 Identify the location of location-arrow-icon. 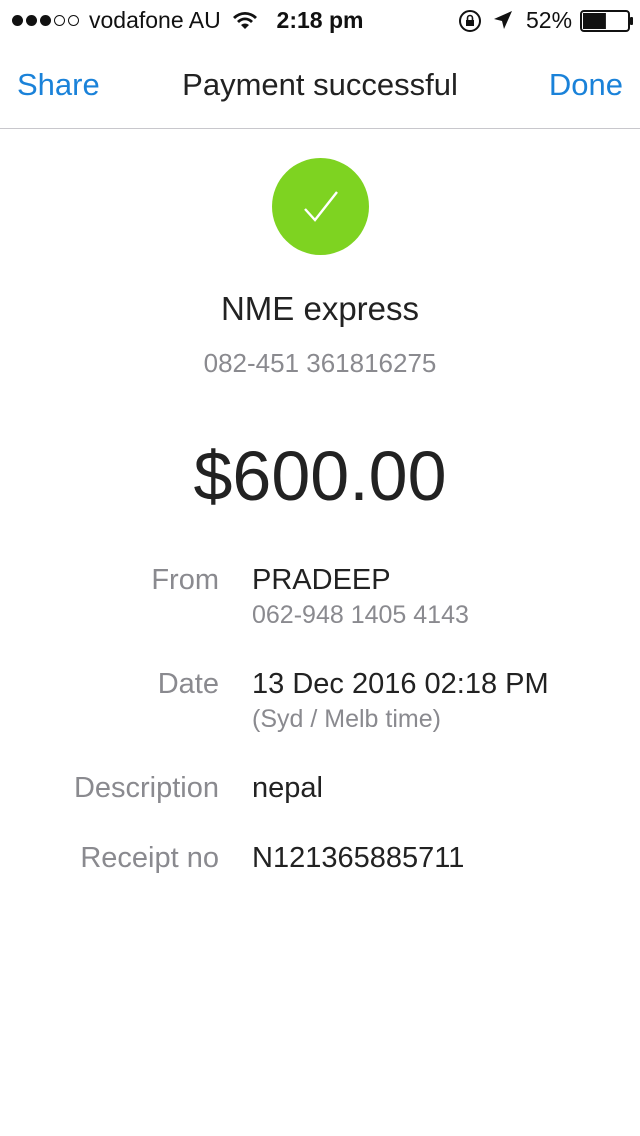
(503, 20).